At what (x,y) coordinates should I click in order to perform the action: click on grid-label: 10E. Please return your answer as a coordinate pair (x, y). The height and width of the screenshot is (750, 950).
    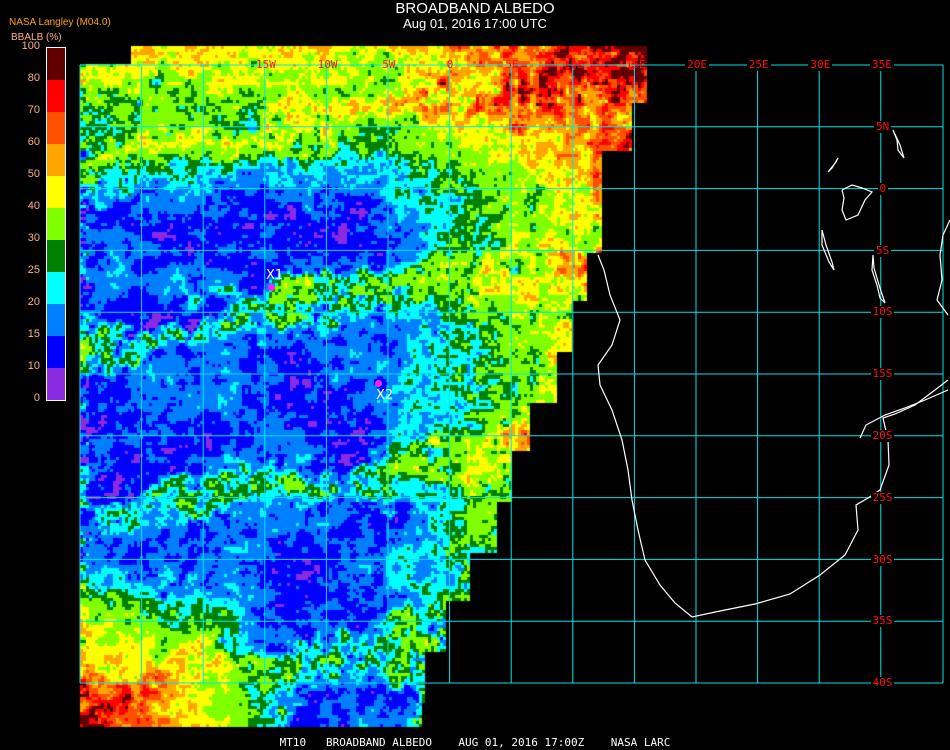
    Looking at the image, I should click on (574, 64).